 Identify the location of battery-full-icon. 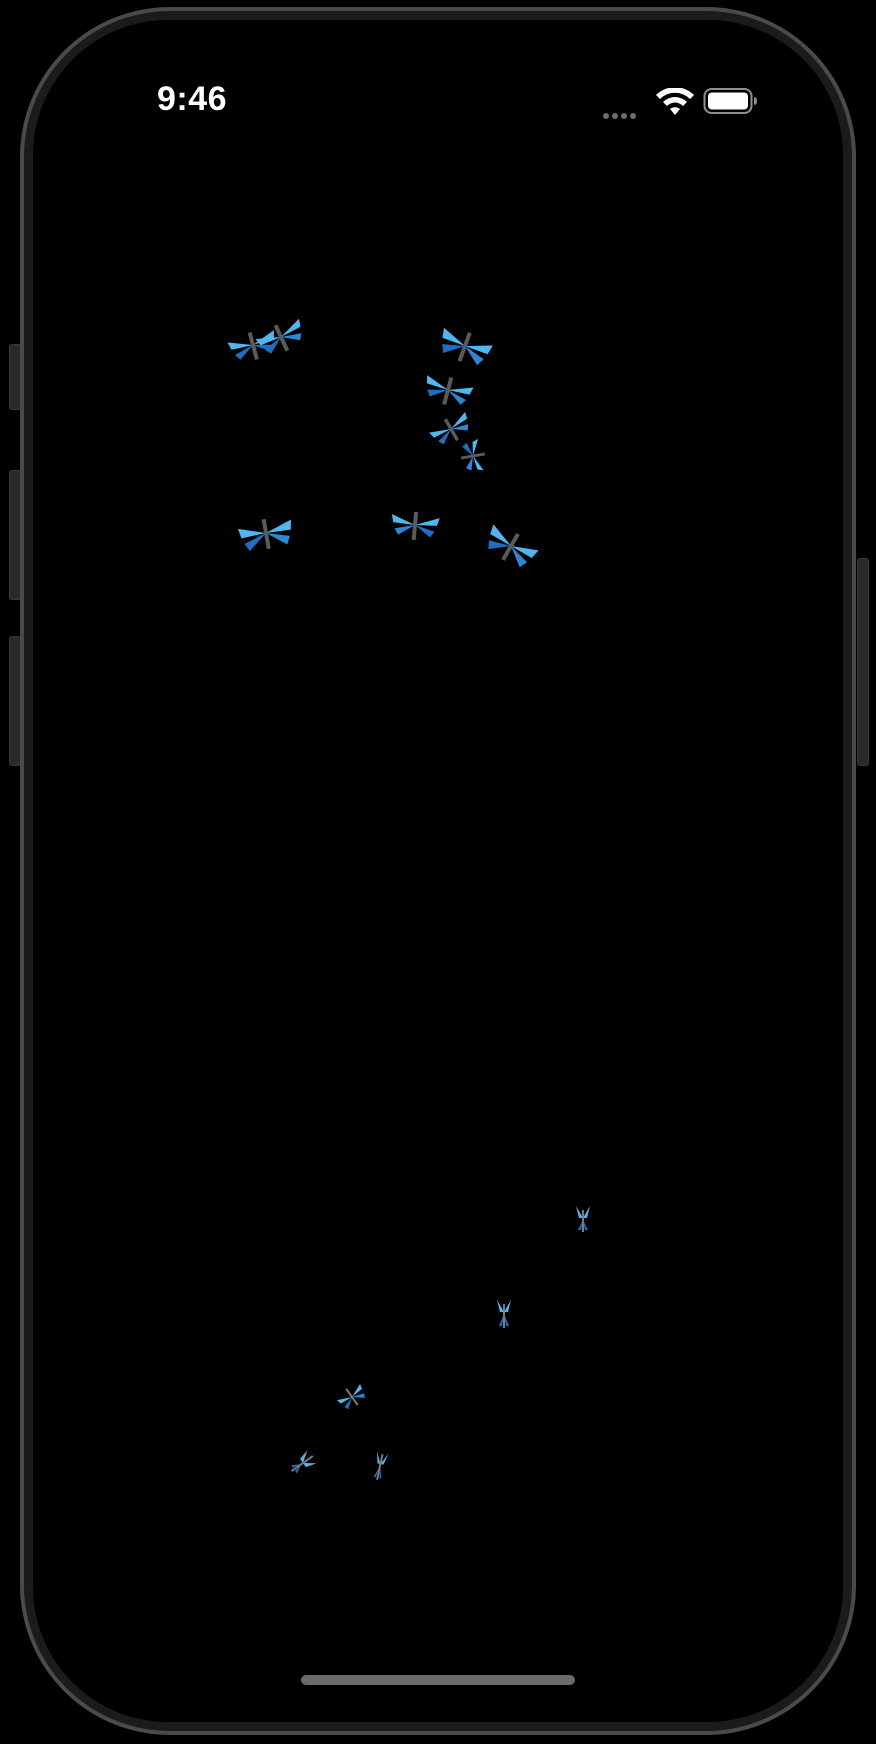
(730, 101).